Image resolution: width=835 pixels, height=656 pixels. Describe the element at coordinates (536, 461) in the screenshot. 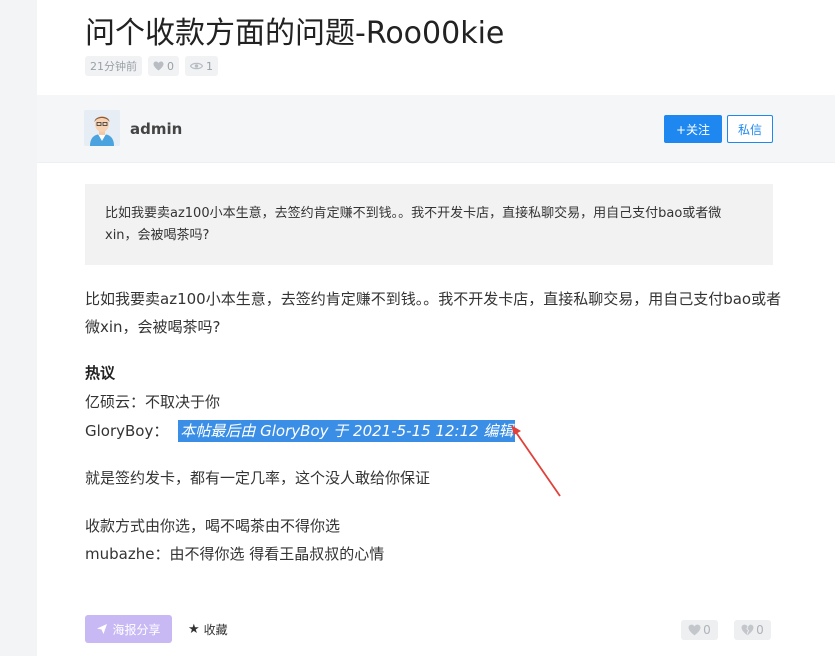

I see `red-arrow-annotation` at that location.